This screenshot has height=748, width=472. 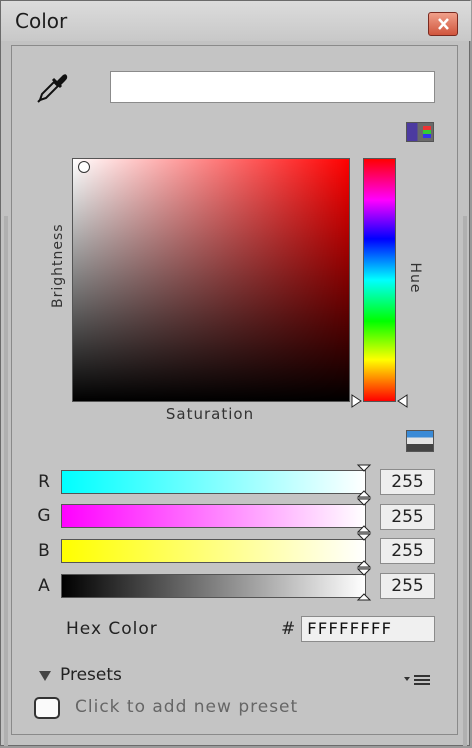 What do you see at coordinates (213, 586) in the screenshot?
I see `a-slider` at bounding box center [213, 586].